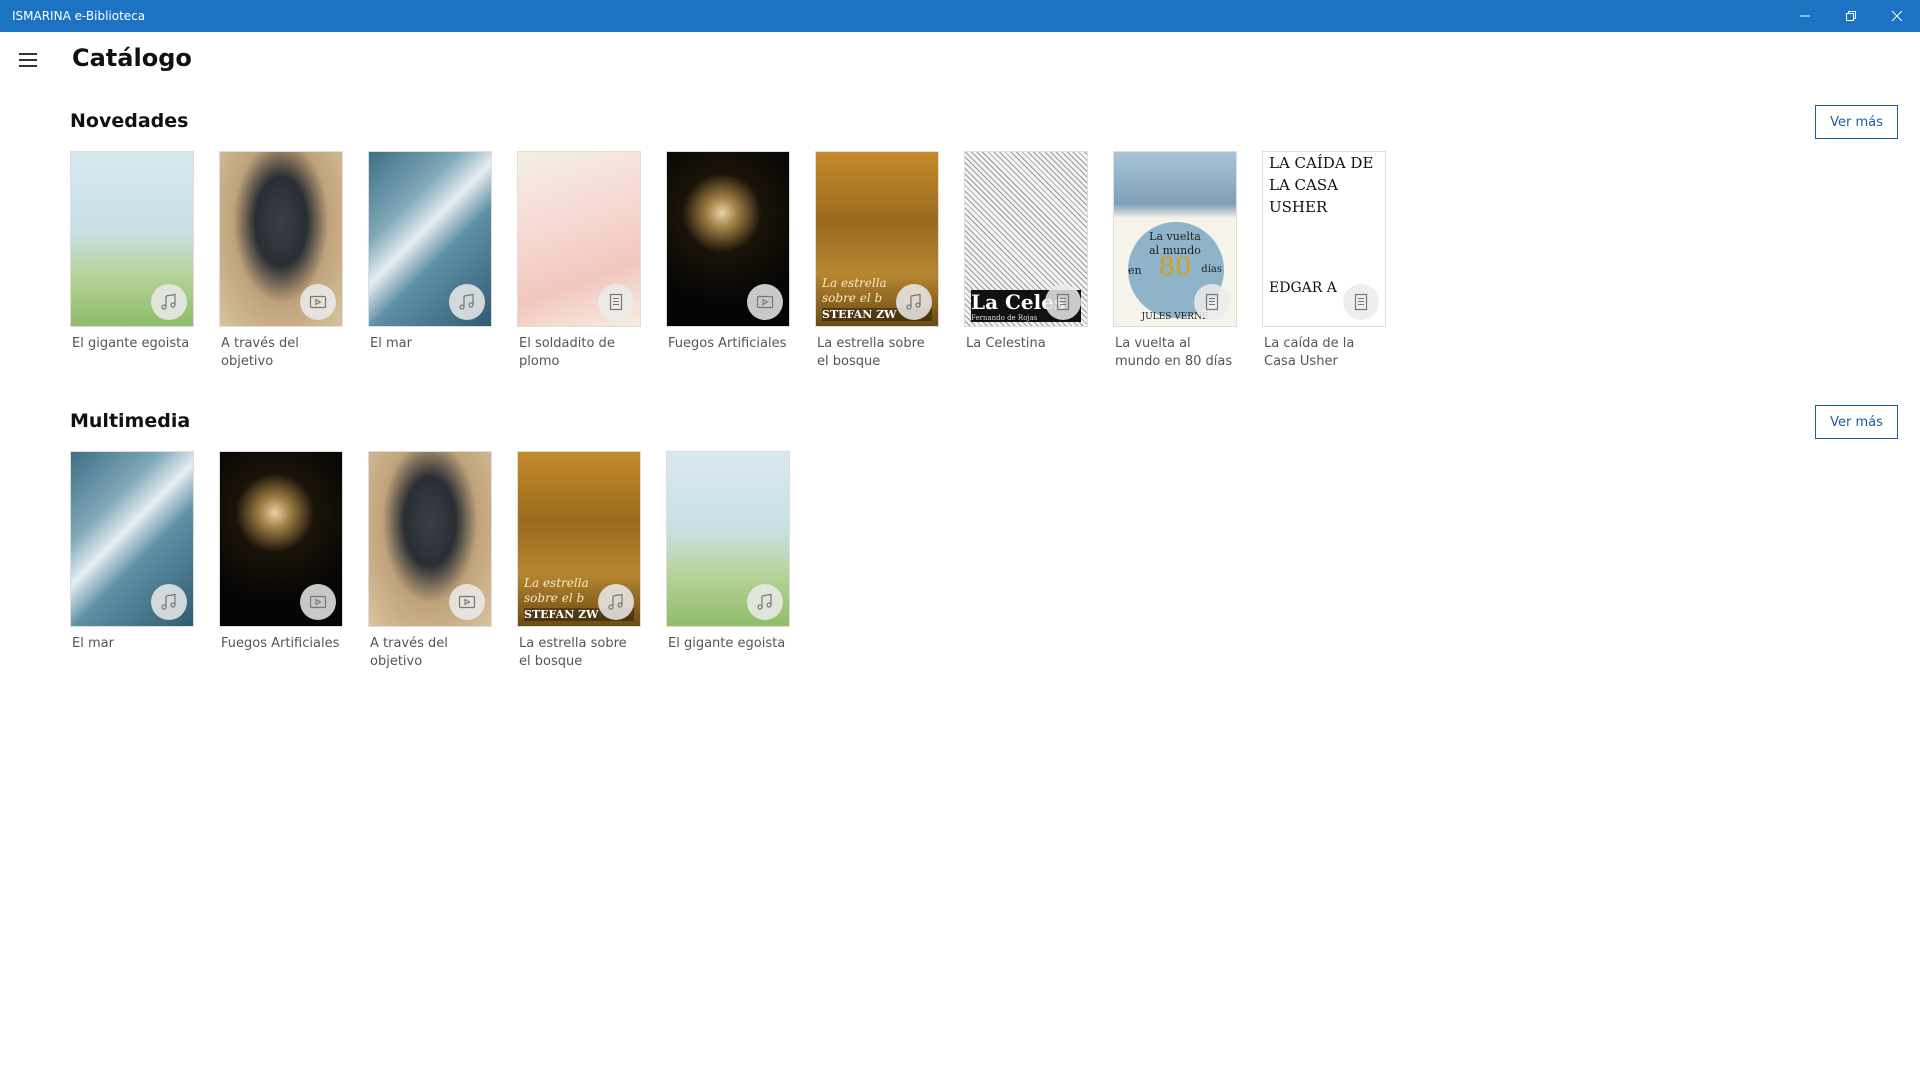 This screenshot has height=1080, width=1920. What do you see at coordinates (1321, 163) in the screenshot?
I see `cover-text: LA CAÍDA DE` at bounding box center [1321, 163].